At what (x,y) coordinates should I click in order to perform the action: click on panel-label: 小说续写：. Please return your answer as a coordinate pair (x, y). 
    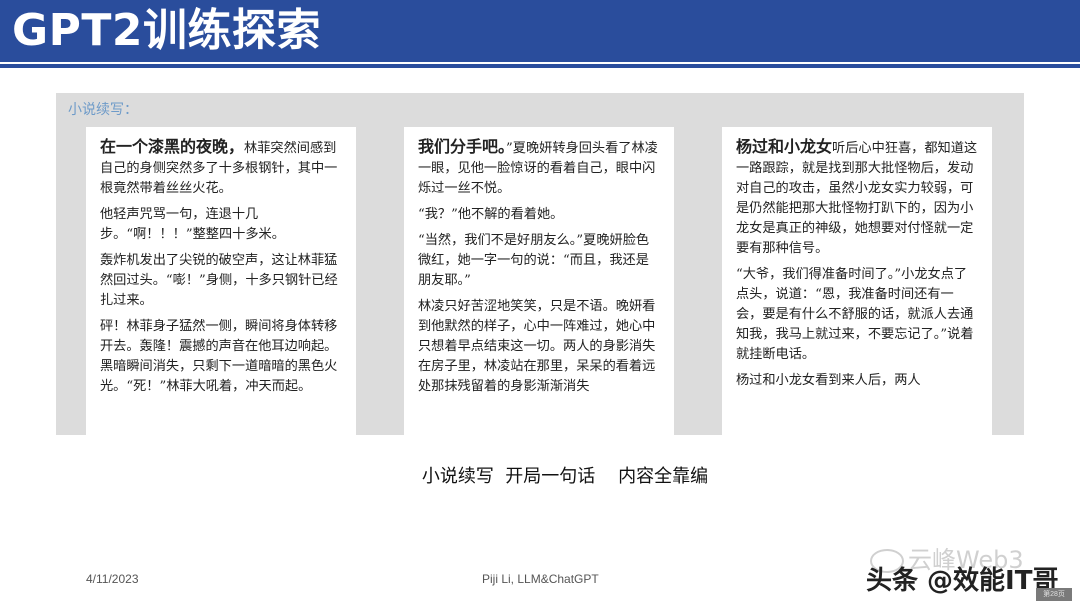
    Looking at the image, I should click on (103, 110).